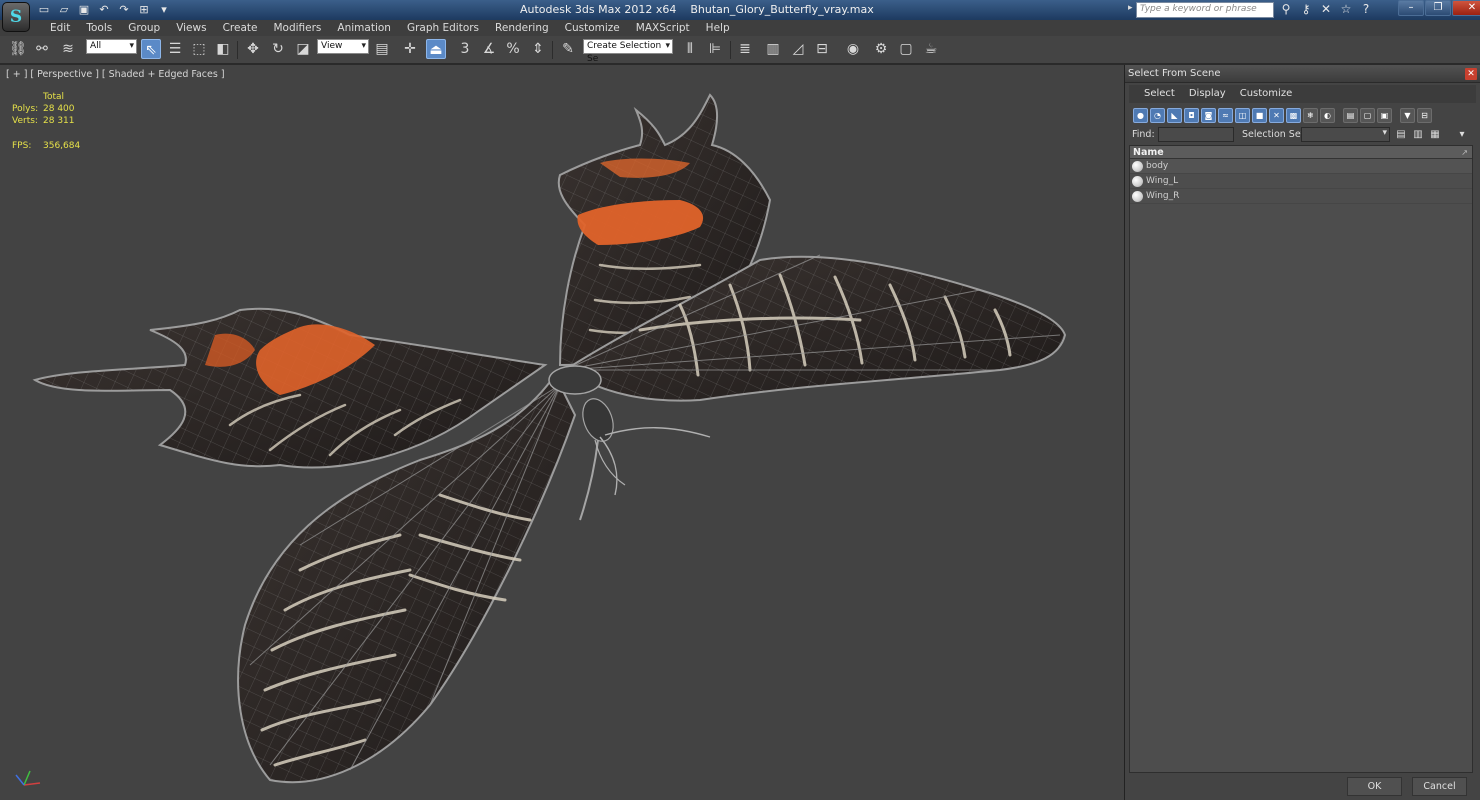  I want to click on application-button-logo-icon: S, so click(16, 17).